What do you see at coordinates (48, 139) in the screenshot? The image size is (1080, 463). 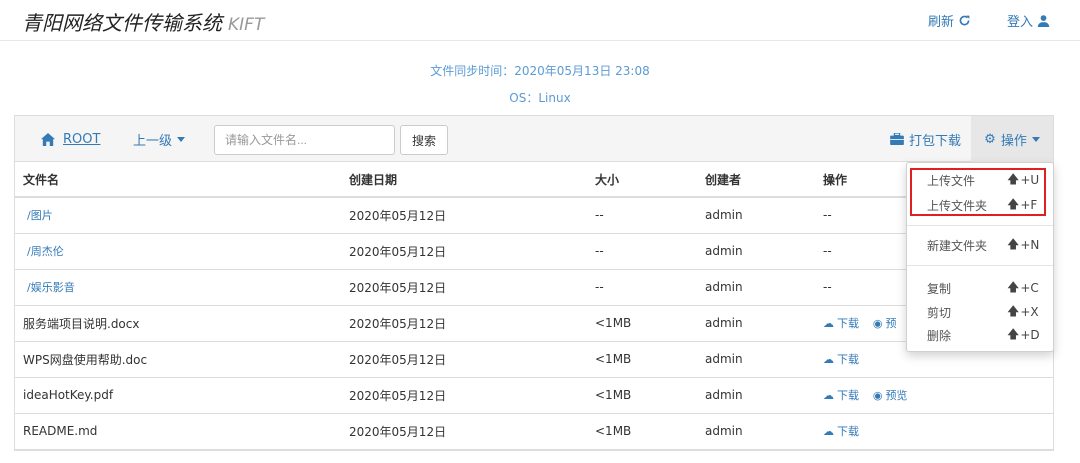 I see `home-icon` at bounding box center [48, 139].